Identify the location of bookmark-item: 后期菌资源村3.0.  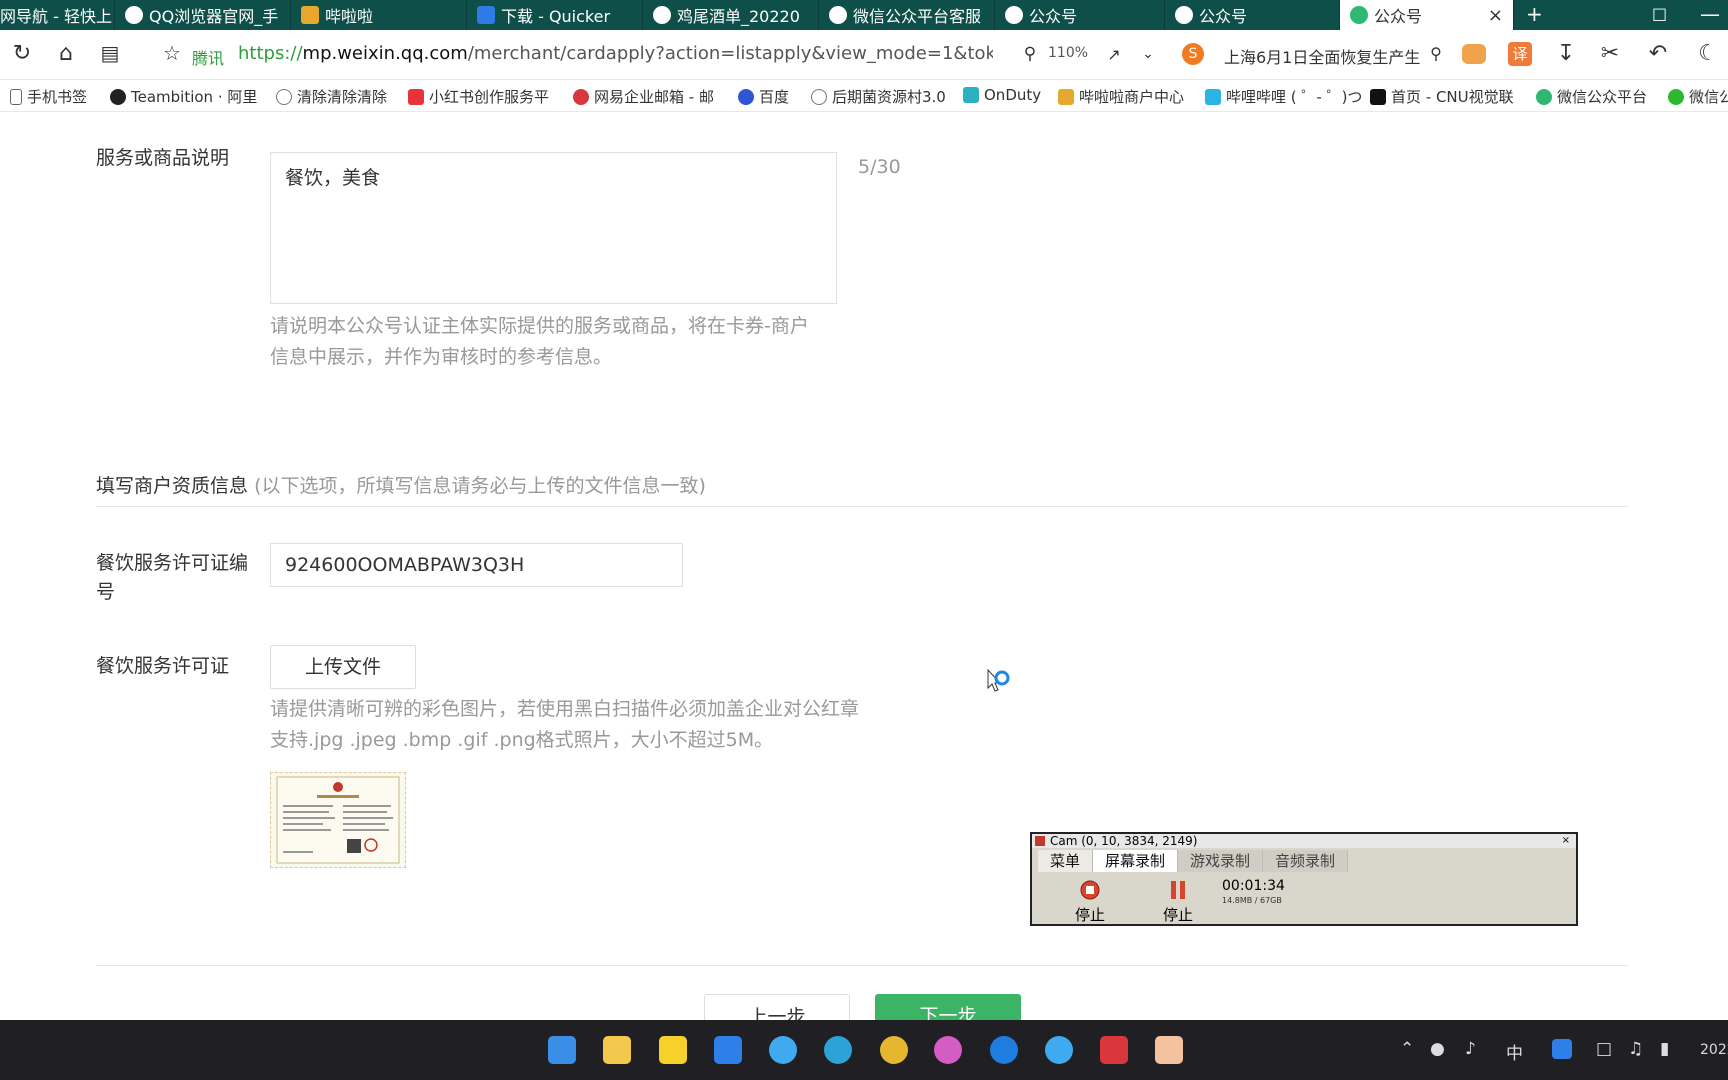
(878, 96).